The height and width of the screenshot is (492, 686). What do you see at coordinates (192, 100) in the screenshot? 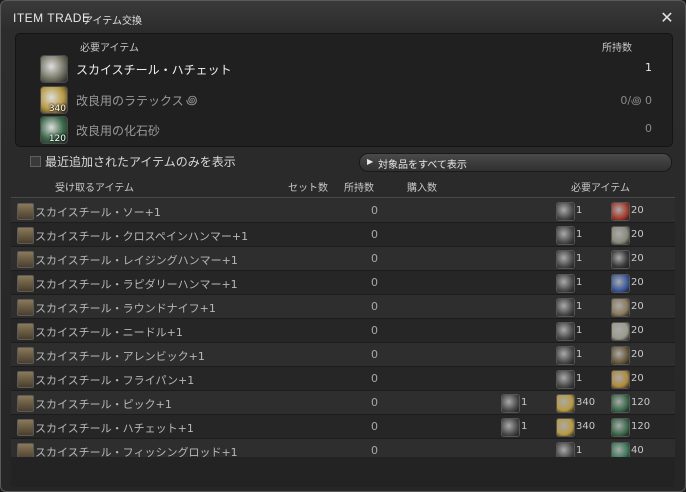
I see `collectable-icon: ꩜` at bounding box center [192, 100].